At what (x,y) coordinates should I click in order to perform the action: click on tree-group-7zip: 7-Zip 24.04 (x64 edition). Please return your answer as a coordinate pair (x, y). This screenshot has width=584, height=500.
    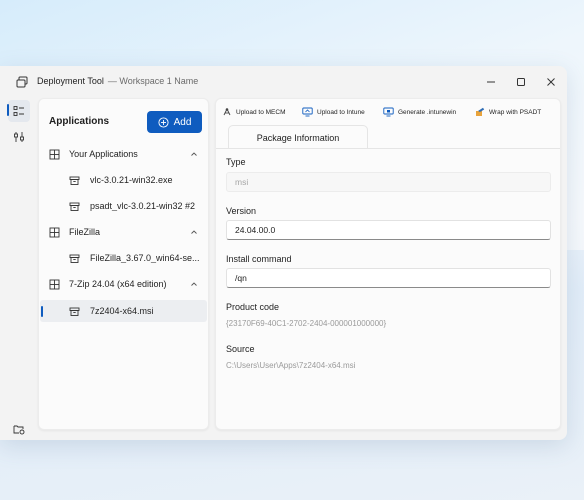
    Looking at the image, I should click on (123, 284).